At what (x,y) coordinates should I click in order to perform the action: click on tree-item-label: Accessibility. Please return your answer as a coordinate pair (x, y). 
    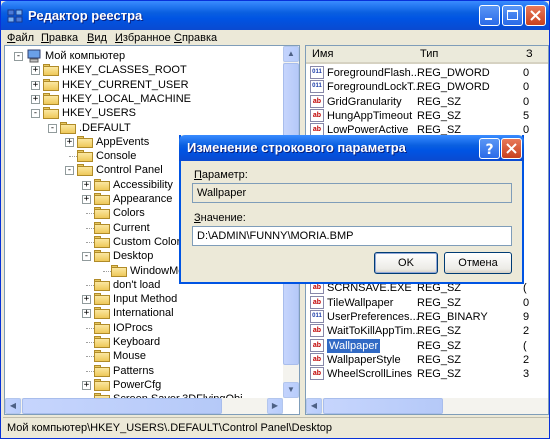
    Looking at the image, I should click on (143, 184).